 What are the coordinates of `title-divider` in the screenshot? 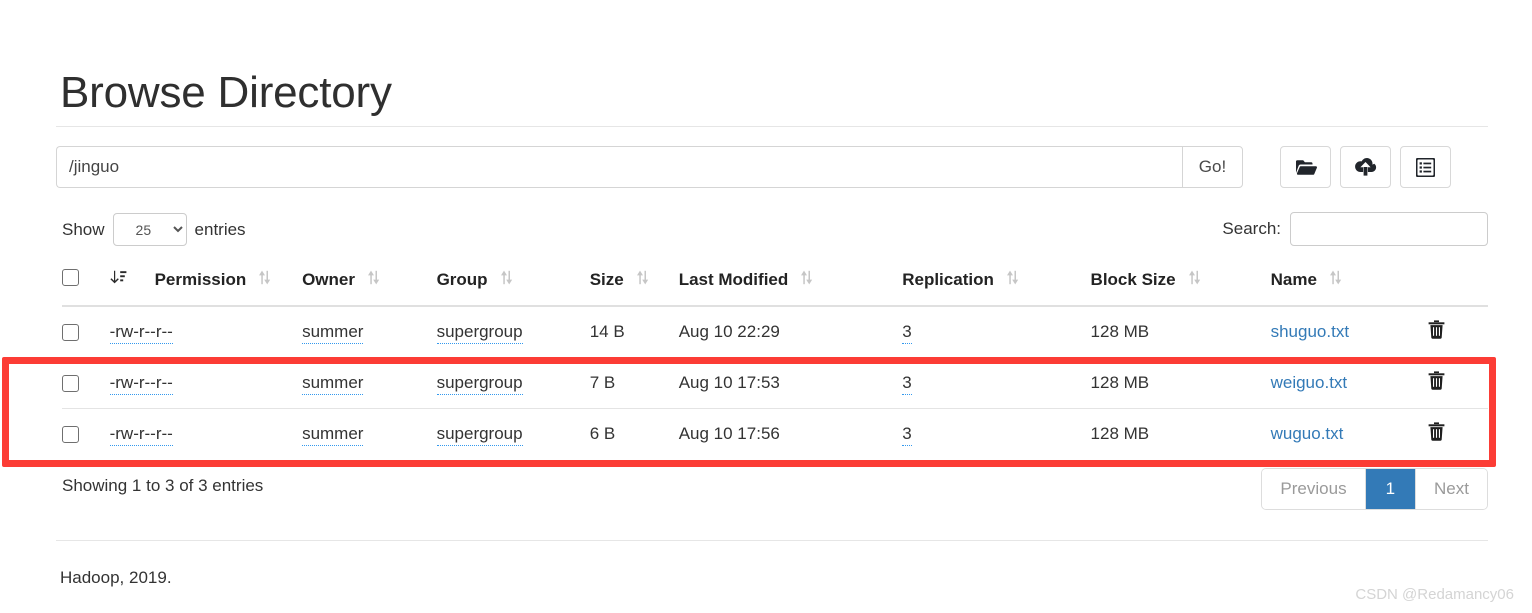 It's located at (772, 126).